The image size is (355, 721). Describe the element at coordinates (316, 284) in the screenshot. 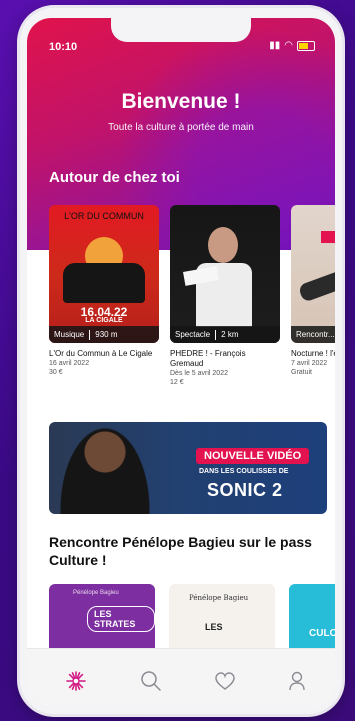

I see `poster-hand` at that location.